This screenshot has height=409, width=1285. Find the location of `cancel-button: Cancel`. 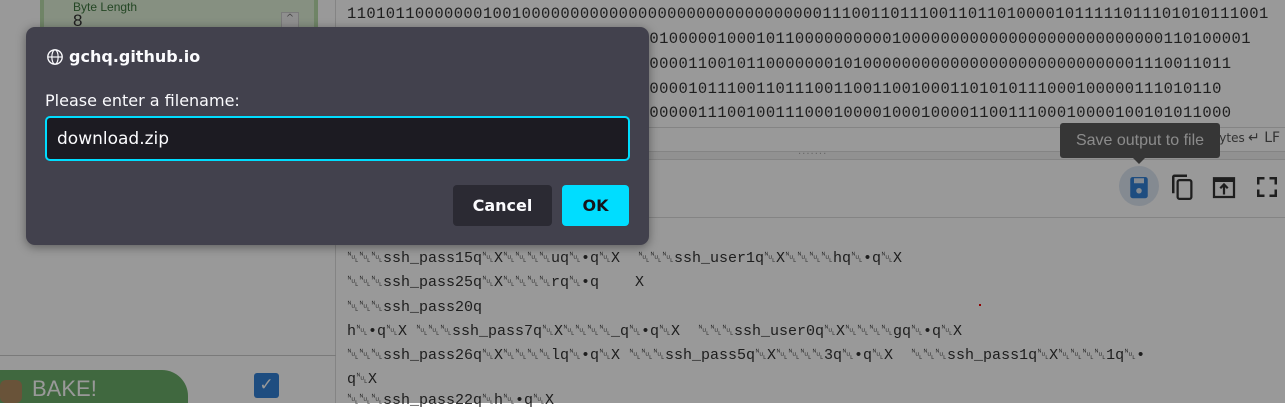

cancel-button: Cancel is located at coordinates (502, 205).